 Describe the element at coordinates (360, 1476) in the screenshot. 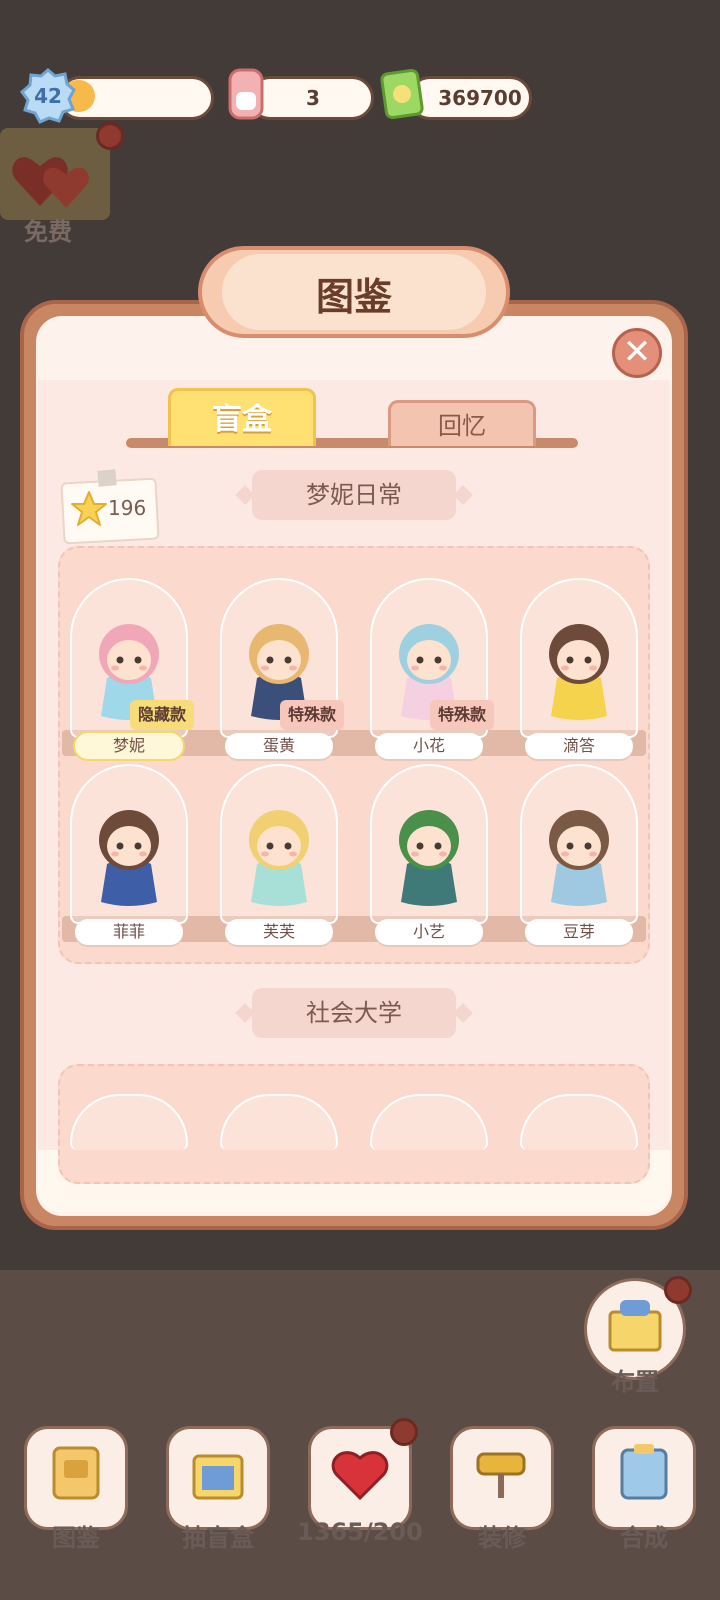

I see `heart-icon` at that location.